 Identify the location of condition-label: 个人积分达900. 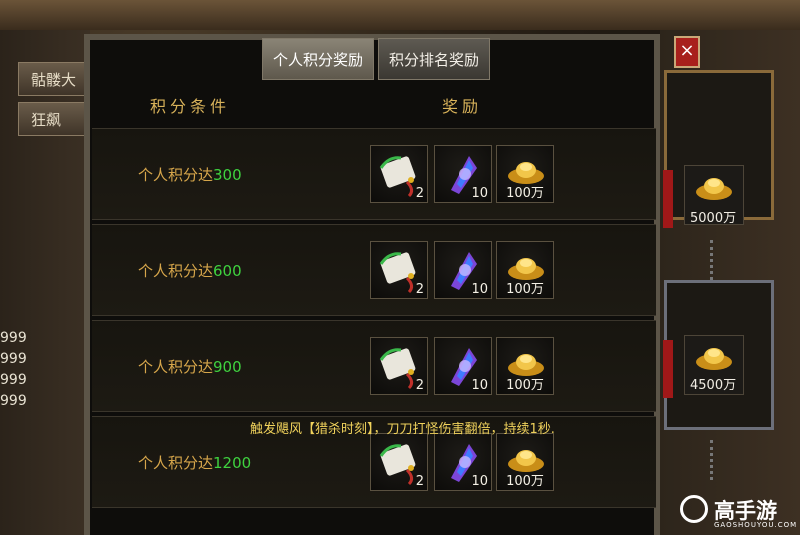
(190, 366).